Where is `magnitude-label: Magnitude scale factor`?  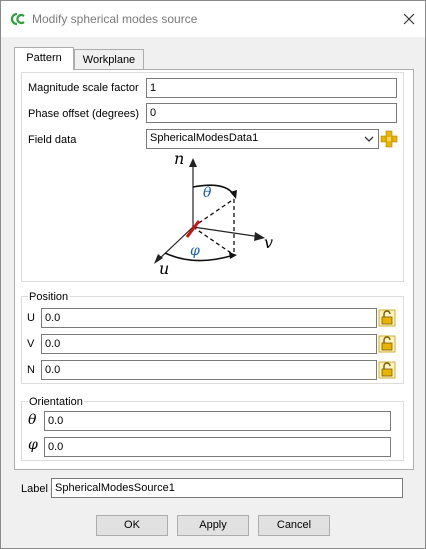
magnitude-label: Magnitude scale factor is located at coordinates (83, 88).